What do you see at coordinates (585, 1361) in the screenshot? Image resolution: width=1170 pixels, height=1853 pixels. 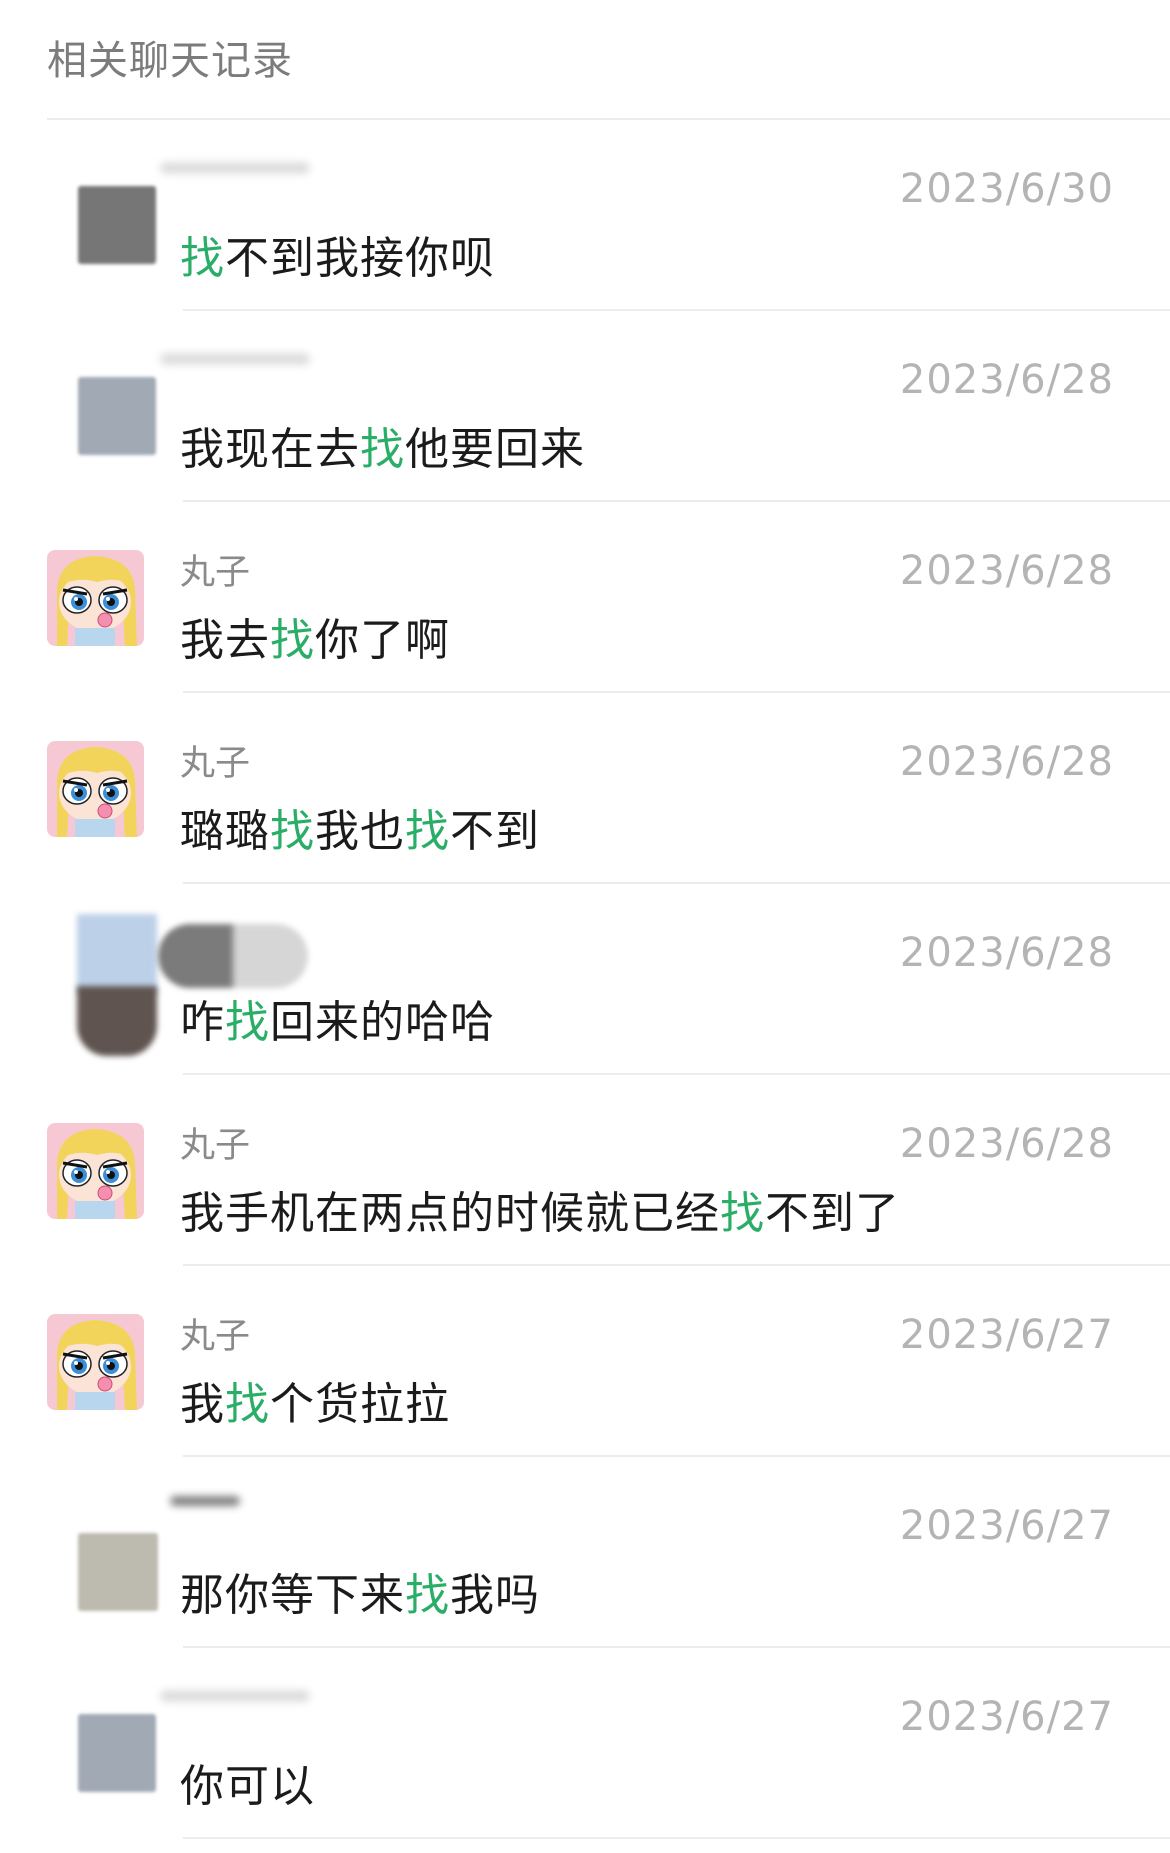 I see `message-result-item: 丸子 2023/6/27 我找个货拉拉` at bounding box center [585, 1361].